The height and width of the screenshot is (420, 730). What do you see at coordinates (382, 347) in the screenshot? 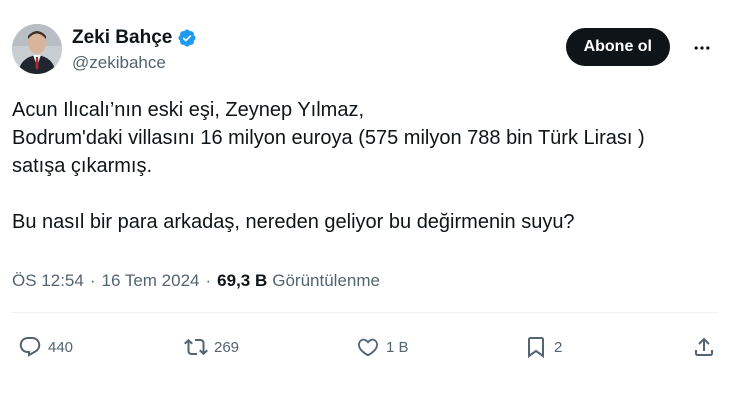
I see `like-button: 1 B` at bounding box center [382, 347].